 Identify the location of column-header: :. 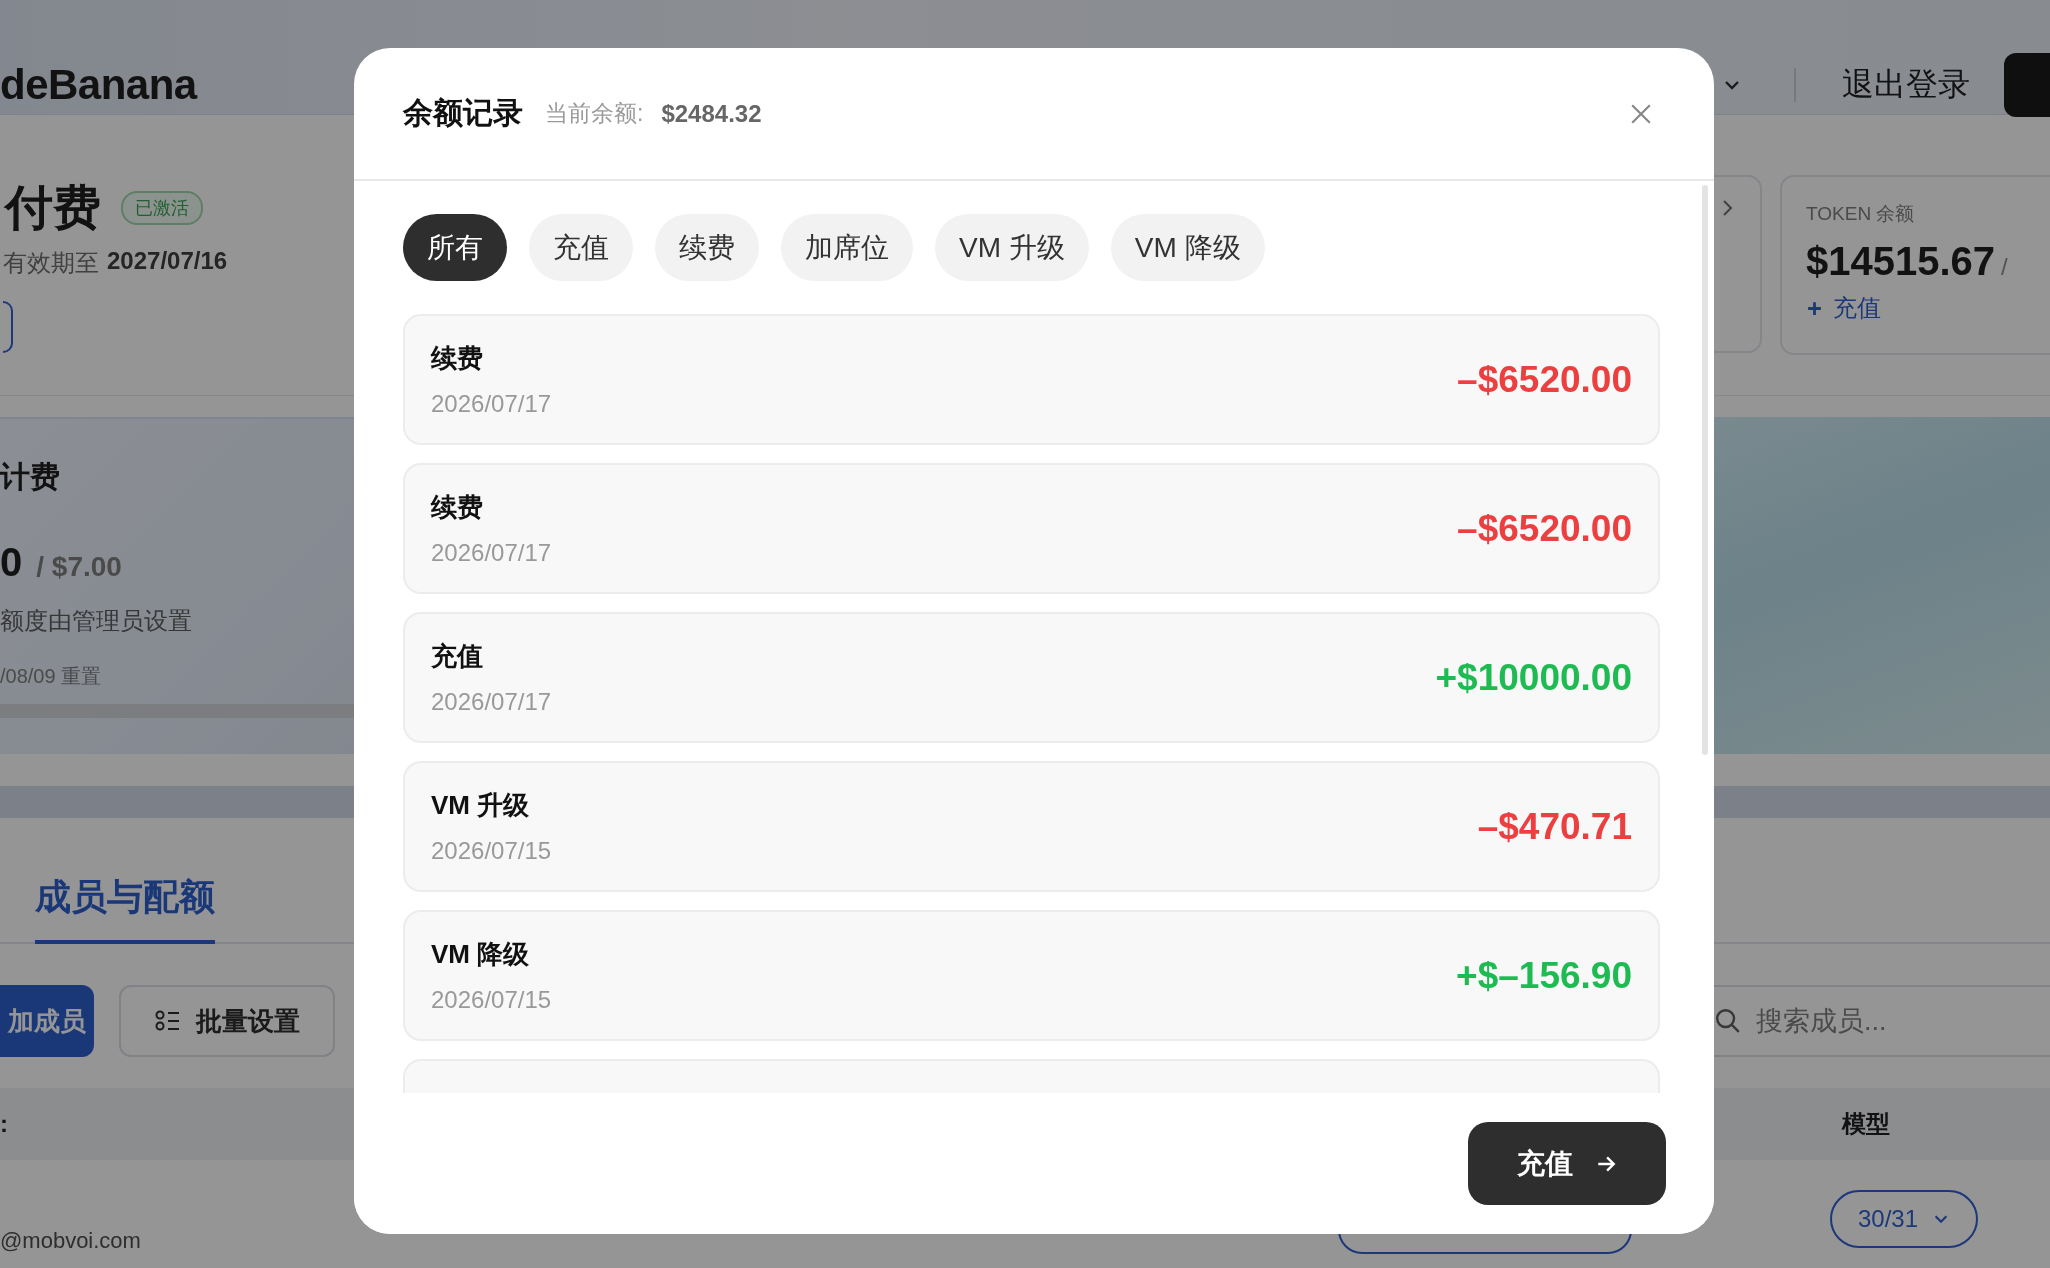
(4, 1124).